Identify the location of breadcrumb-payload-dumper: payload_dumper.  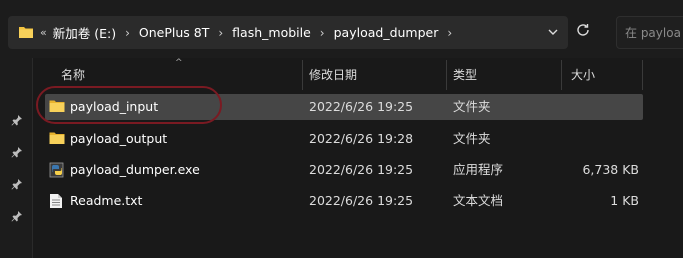
(386, 32).